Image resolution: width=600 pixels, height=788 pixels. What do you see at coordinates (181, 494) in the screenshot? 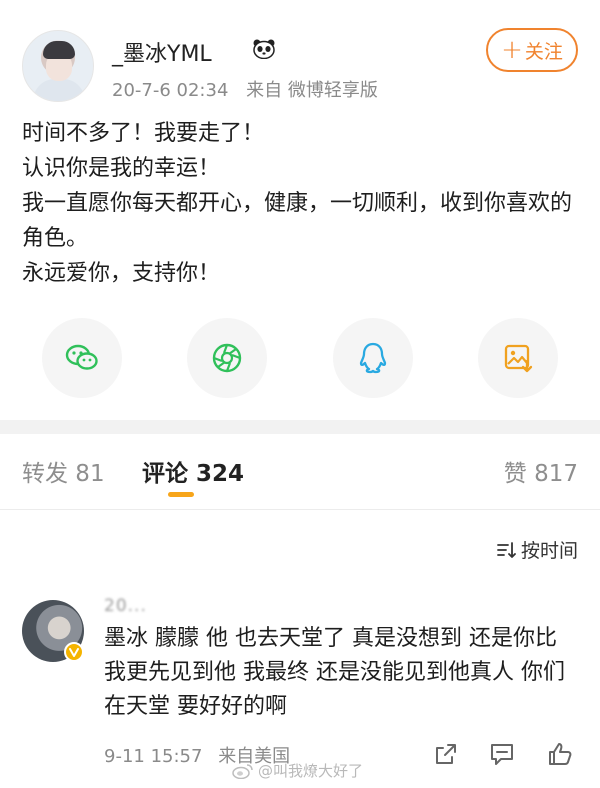
I see `active-tab-indicator` at bounding box center [181, 494].